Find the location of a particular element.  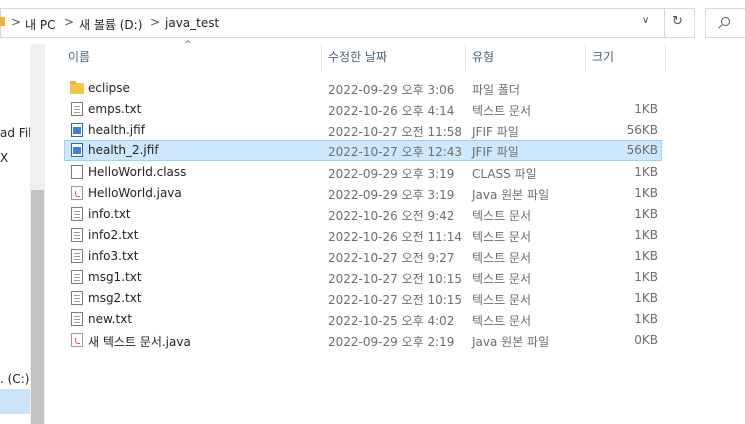

nav-item-drive-c: . (C:) is located at coordinates (14, 379).